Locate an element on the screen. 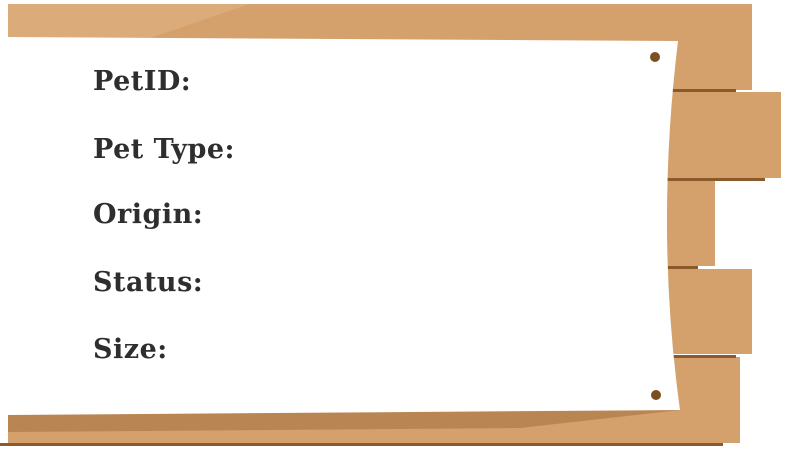  field-label-status: Status: is located at coordinates (148, 282).